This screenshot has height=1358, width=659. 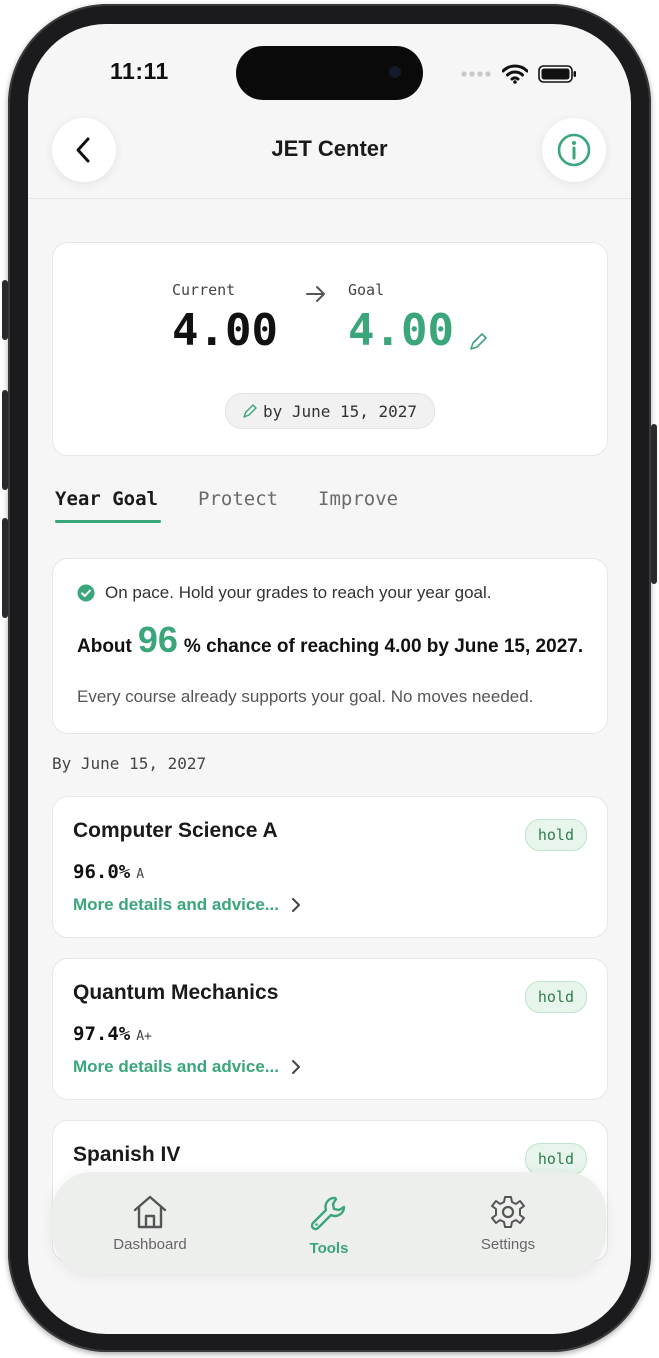 I want to click on arrow-right-icon, so click(x=315, y=294).